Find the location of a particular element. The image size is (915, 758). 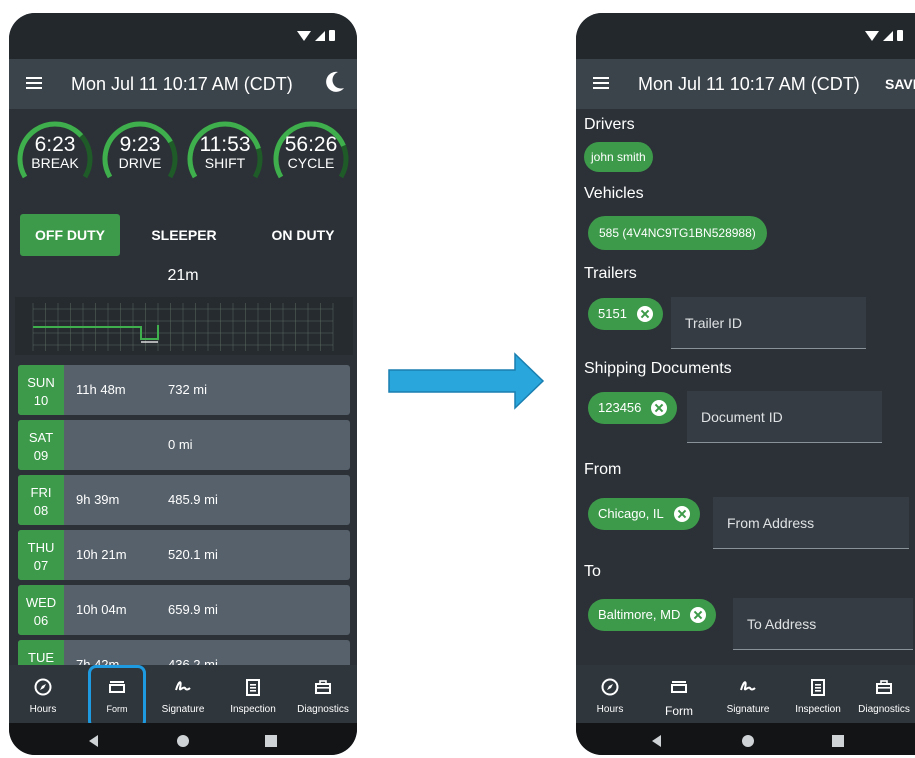

nav-label: Hours is located at coordinates (43, 709).